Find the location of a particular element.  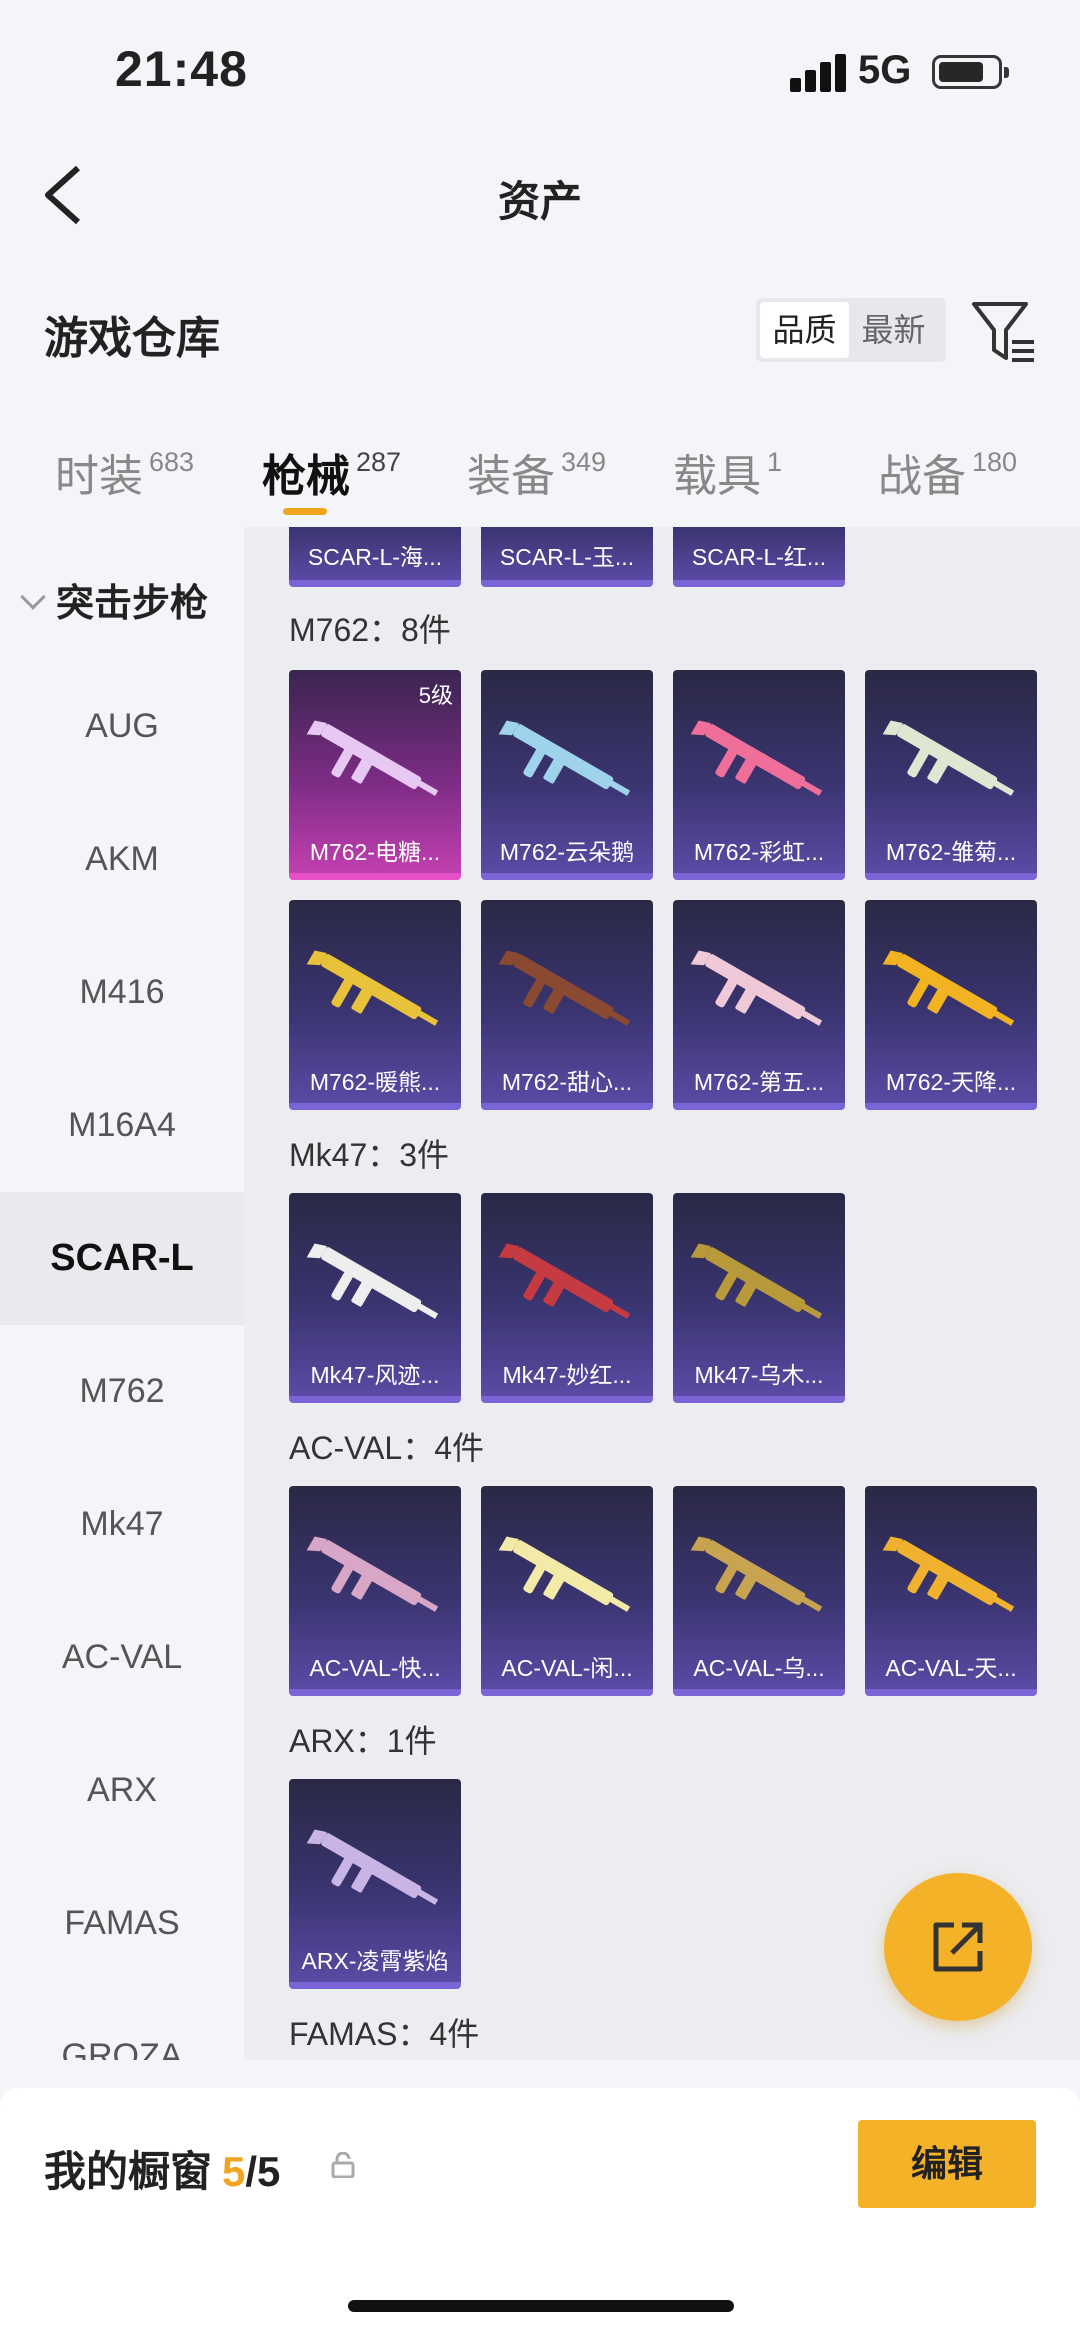

group-title: FAMAS：4件 is located at coordinates (384, 2034).